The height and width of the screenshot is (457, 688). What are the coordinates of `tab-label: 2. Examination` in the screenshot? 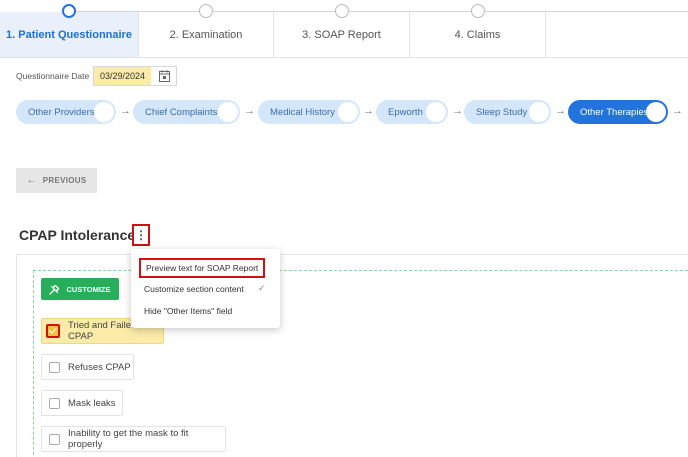 It's located at (206, 34).